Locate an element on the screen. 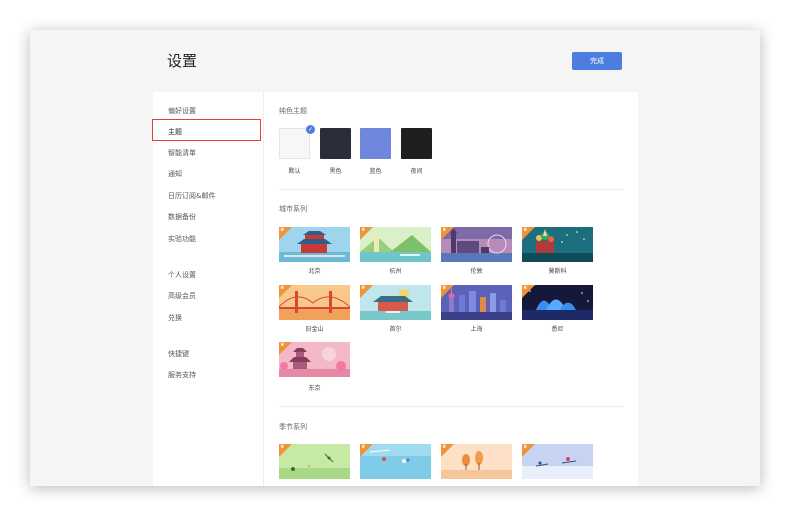 The image size is (790, 516). swatch-blue is located at coordinates (375, 143).